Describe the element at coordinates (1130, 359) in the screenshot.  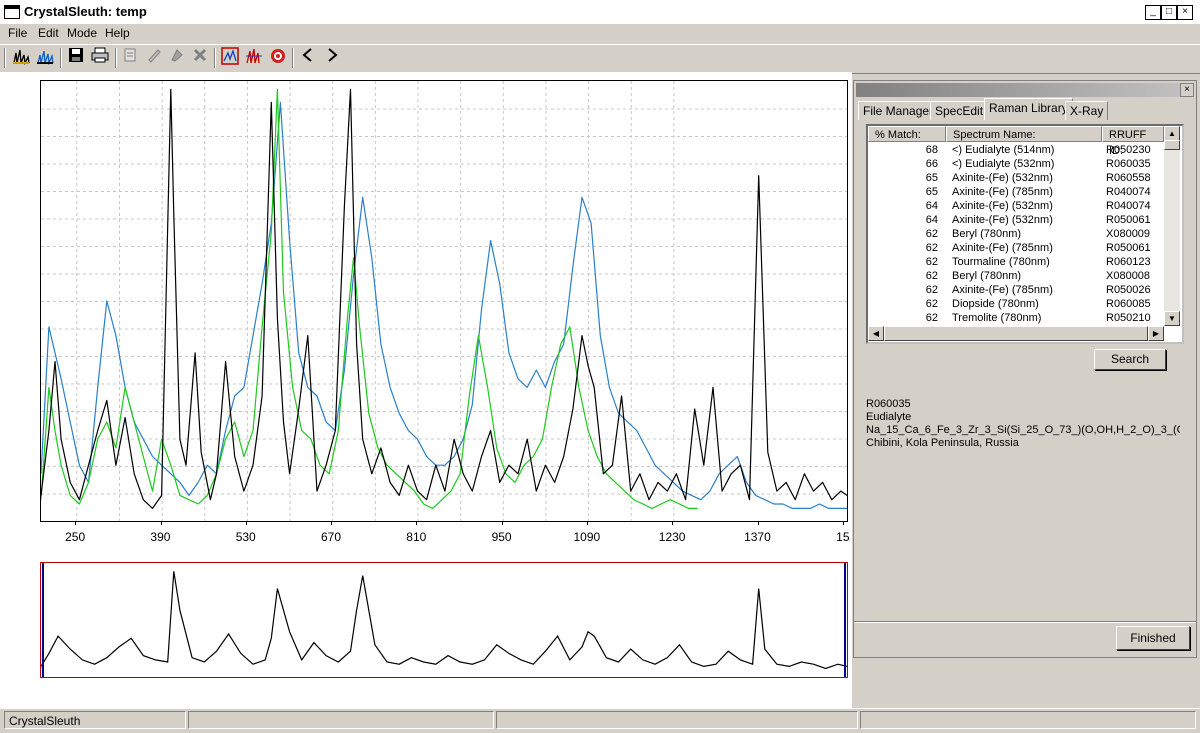
I see `search-button: Search` at that location.